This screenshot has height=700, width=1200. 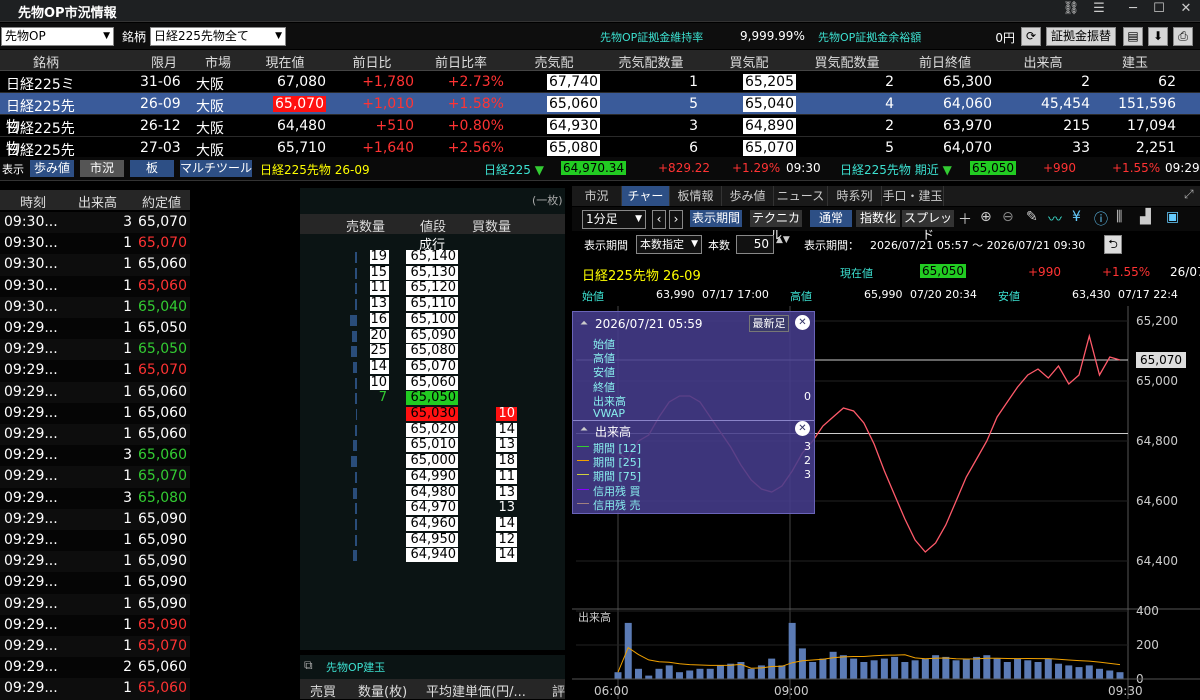 What do you see at coordinates (986, 217) in the screenshot?
I see `zoom-in-icon: ⊕` at bounding box center [986, 217].